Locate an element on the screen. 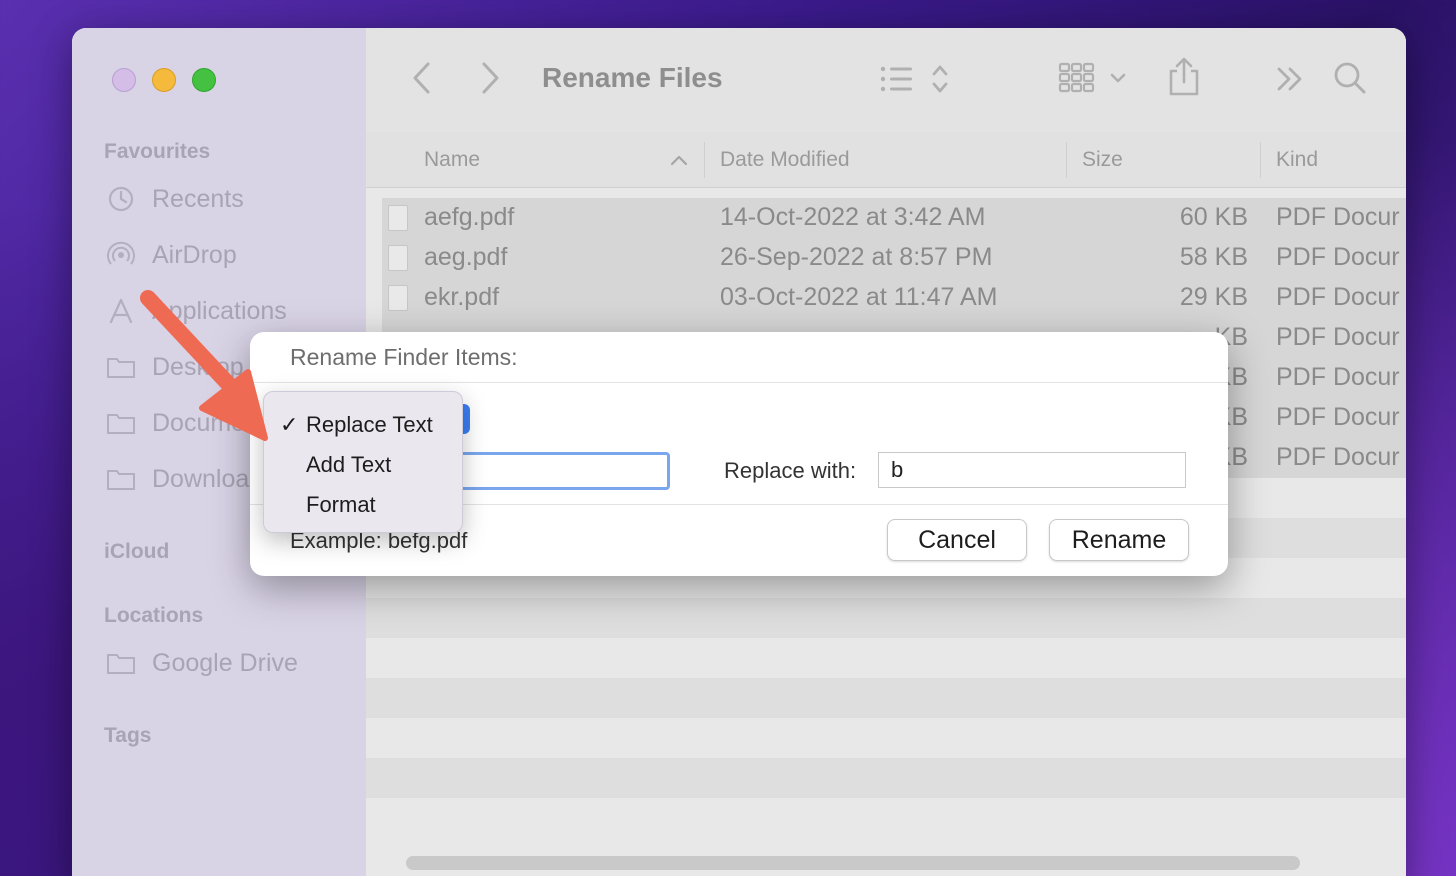  column-header-row: Name Date Modified Size Kind is located at coordinates (886, 160).